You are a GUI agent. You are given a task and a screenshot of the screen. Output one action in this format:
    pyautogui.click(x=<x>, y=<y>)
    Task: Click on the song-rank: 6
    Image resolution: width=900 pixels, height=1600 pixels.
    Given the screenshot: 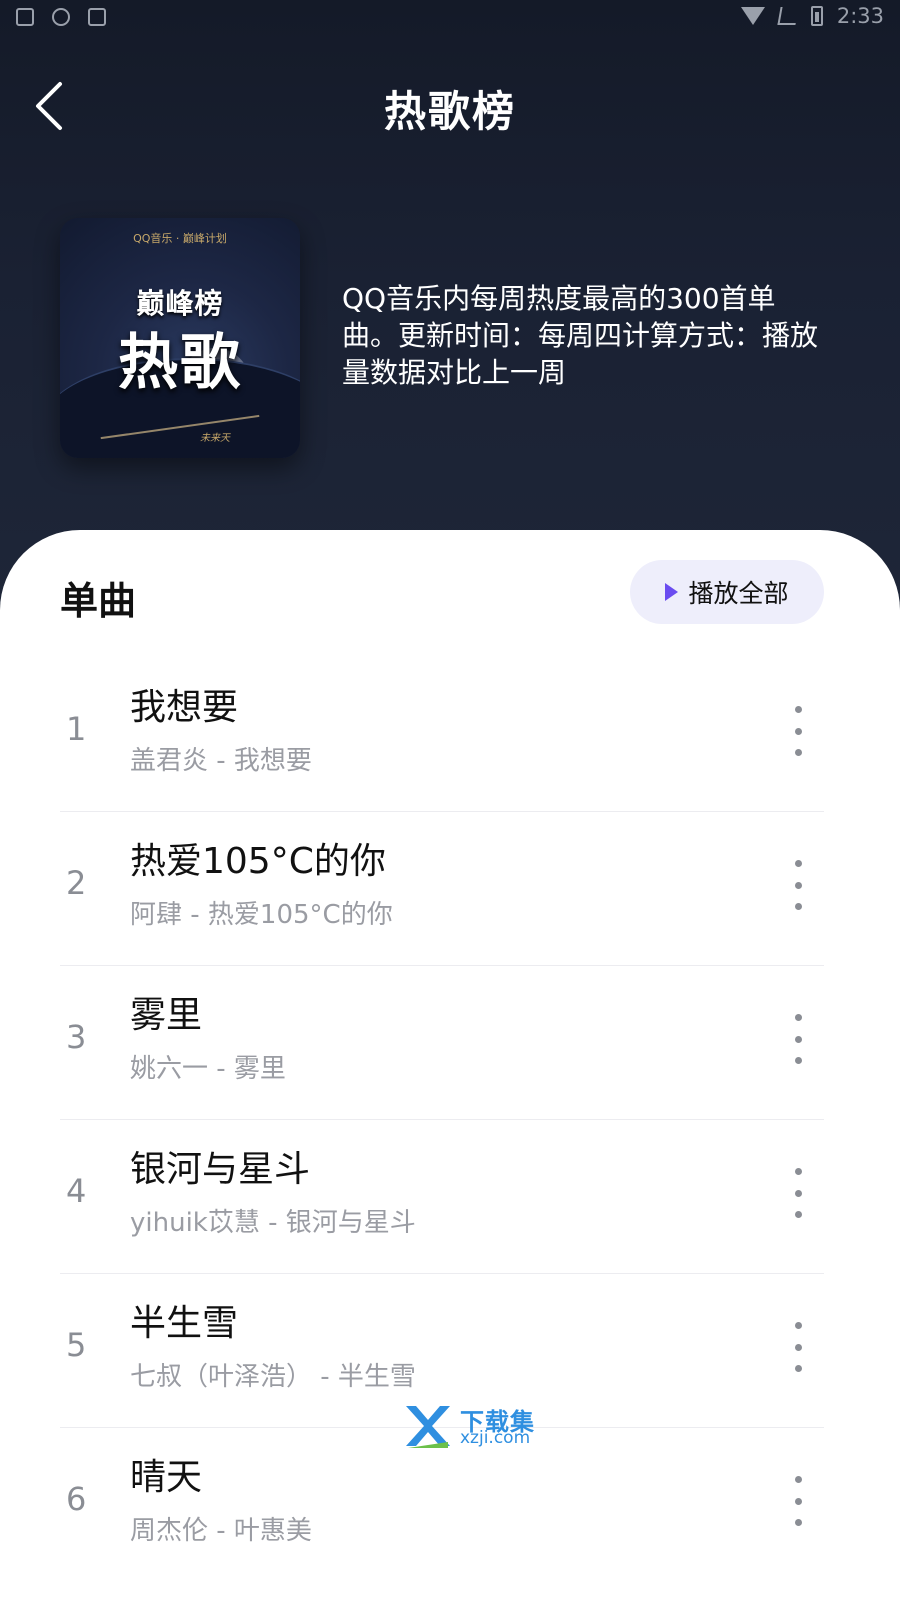 What is the action you would take?
    pyautogui.click(x=76, y=1499)
    